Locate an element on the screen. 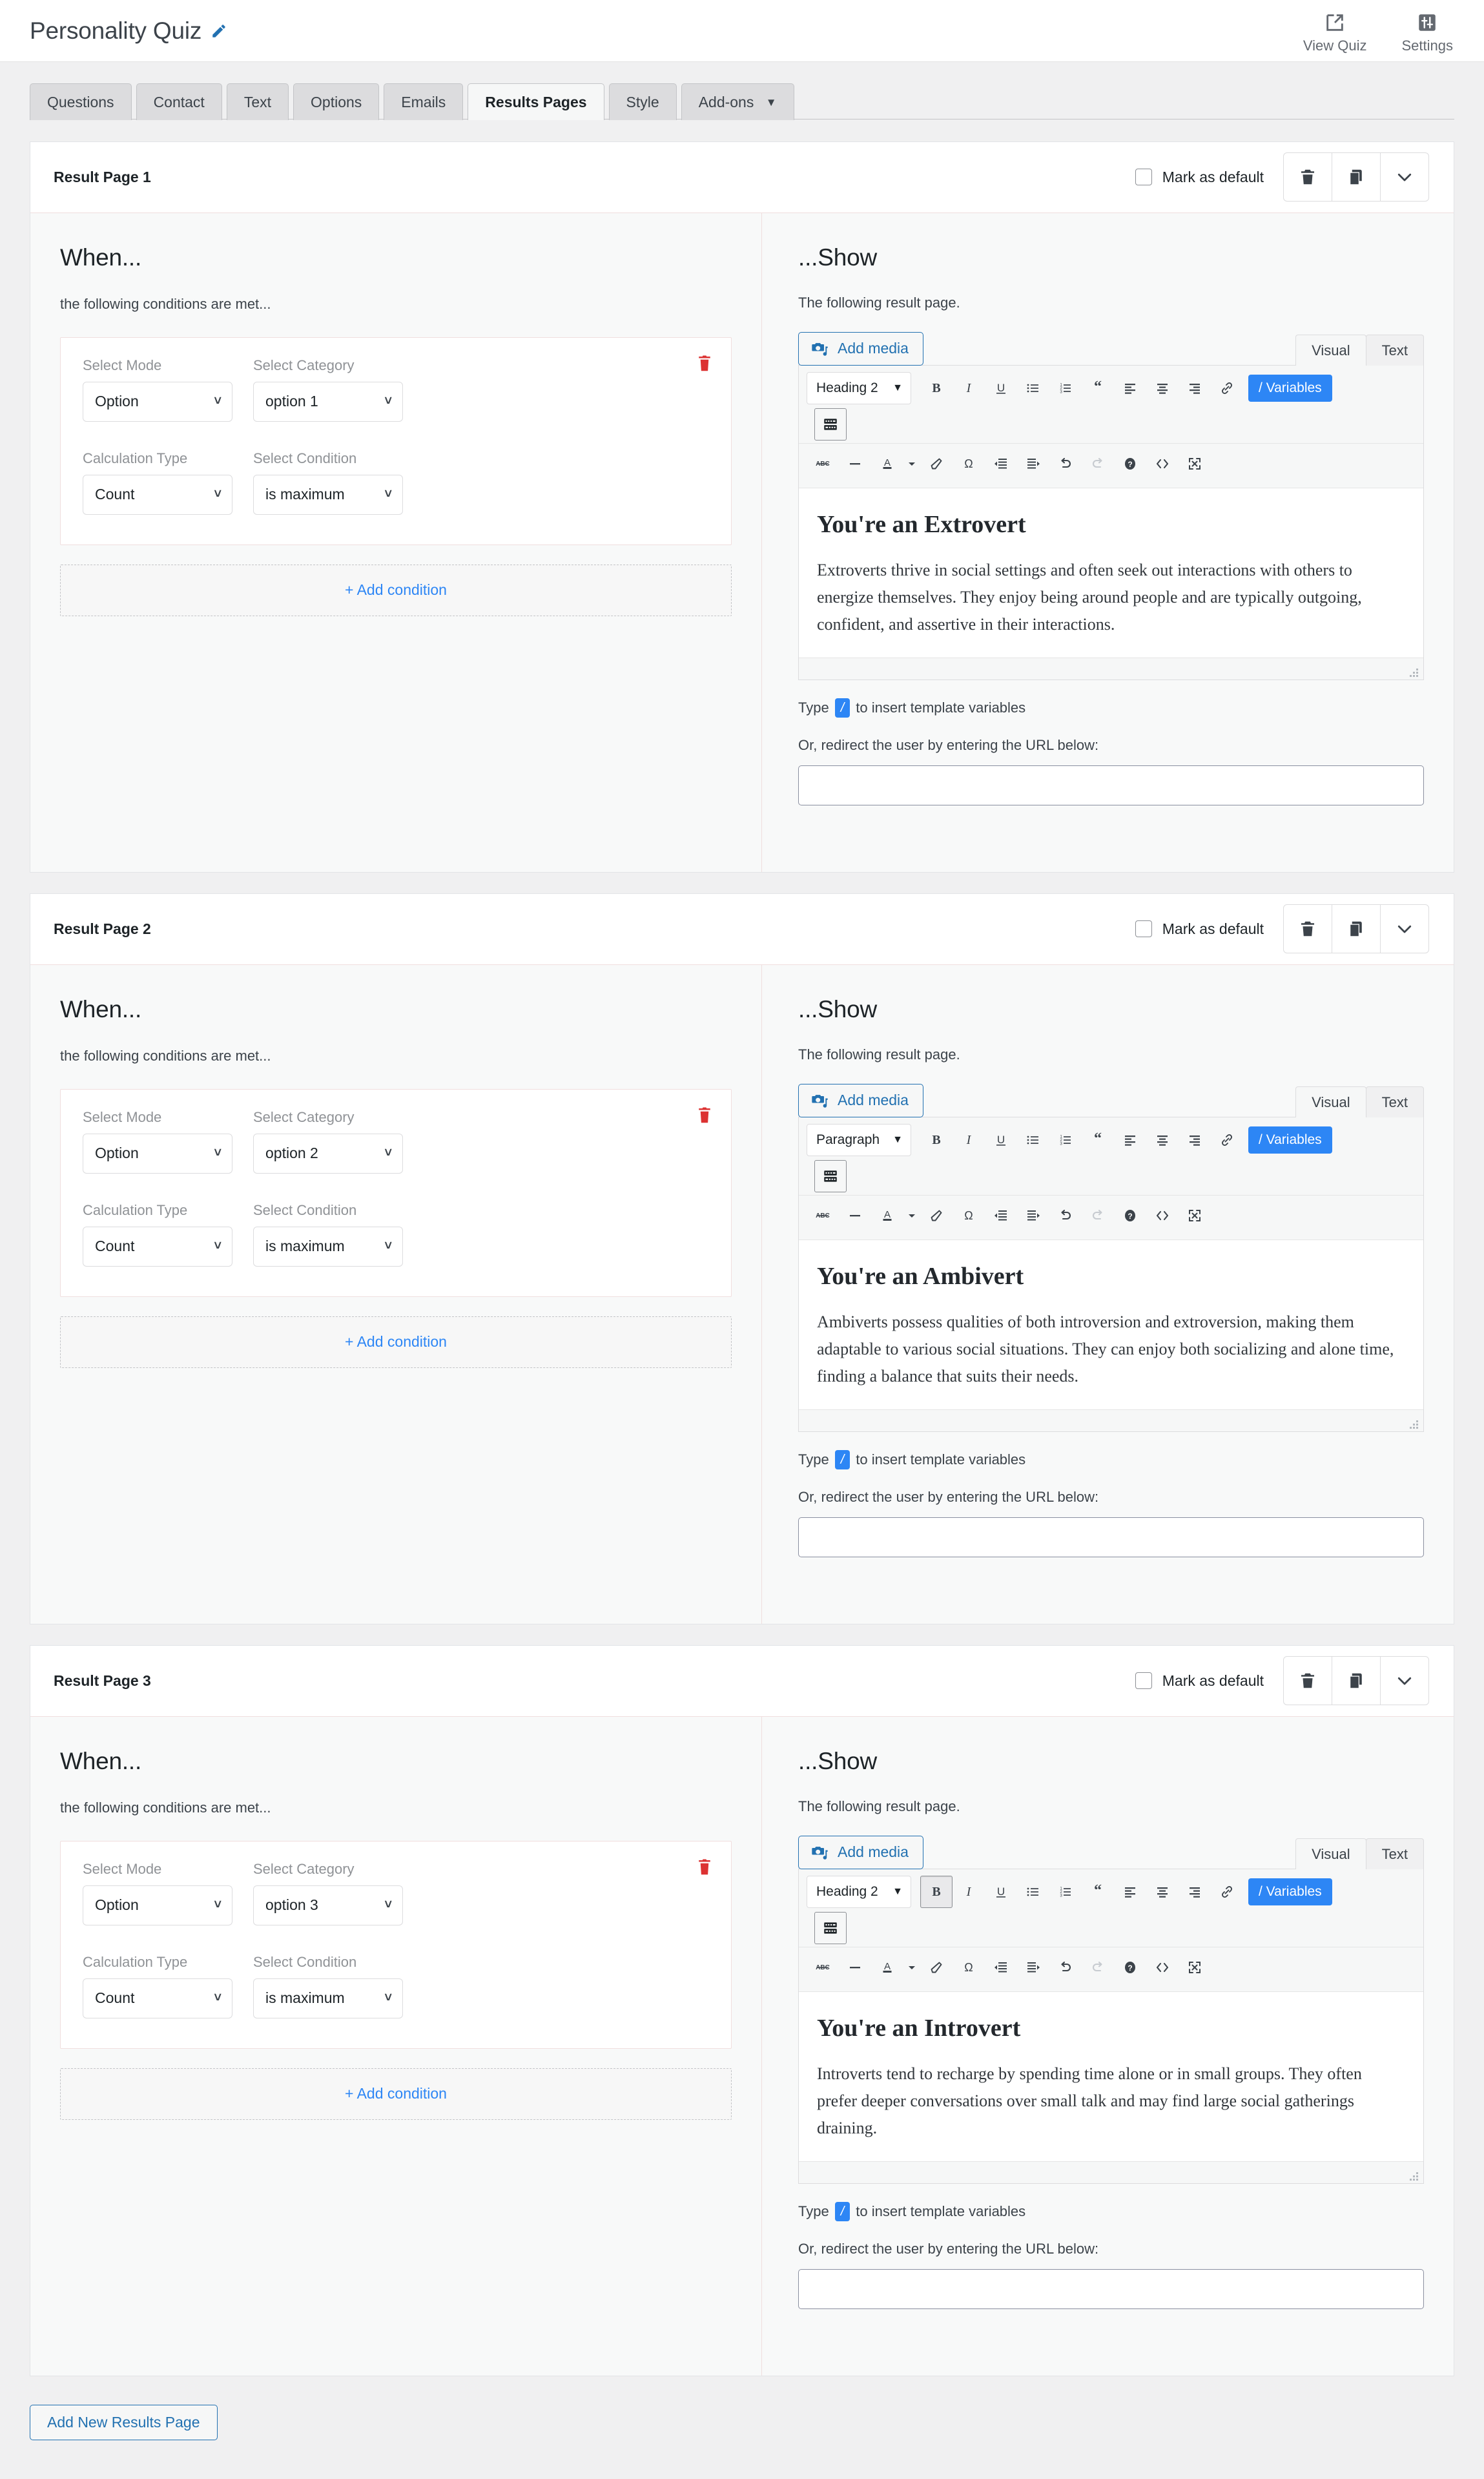  fullscreen-icon is located at coordinates (1195, 1967).